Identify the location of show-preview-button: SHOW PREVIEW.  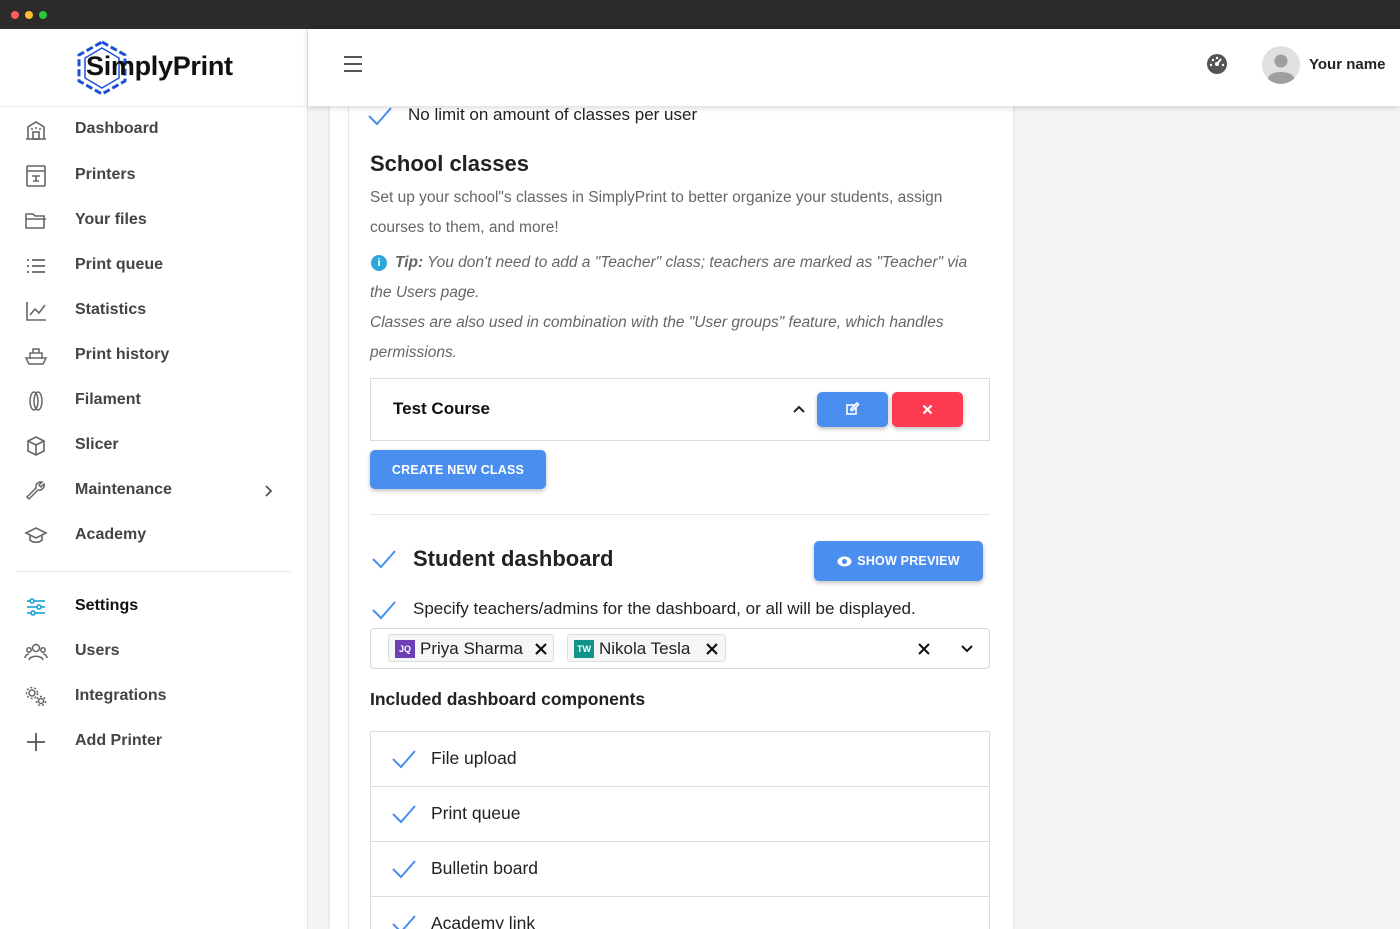
(898, 561).